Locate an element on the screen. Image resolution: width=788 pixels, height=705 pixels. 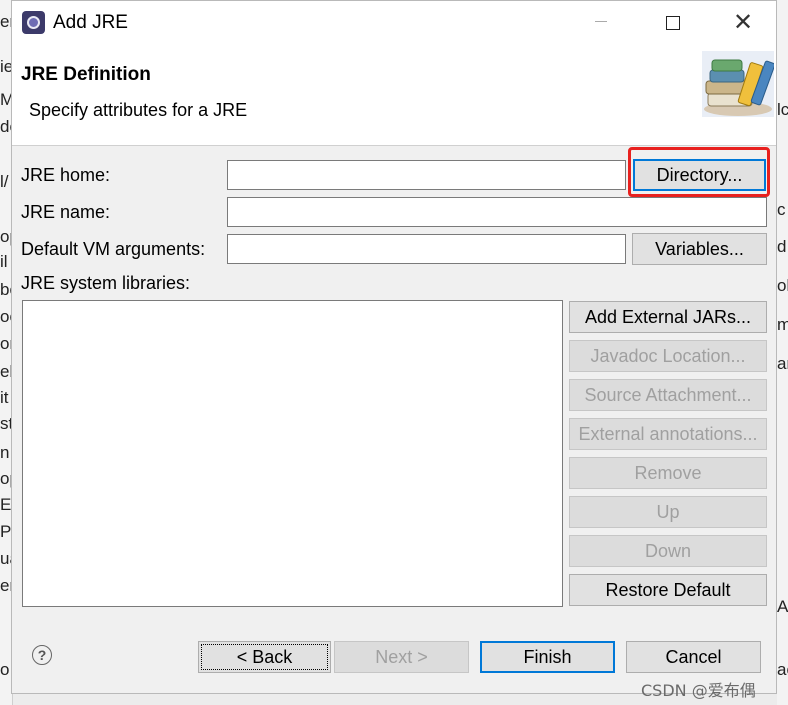
maximize-icon is located at coordinates (673, 23).